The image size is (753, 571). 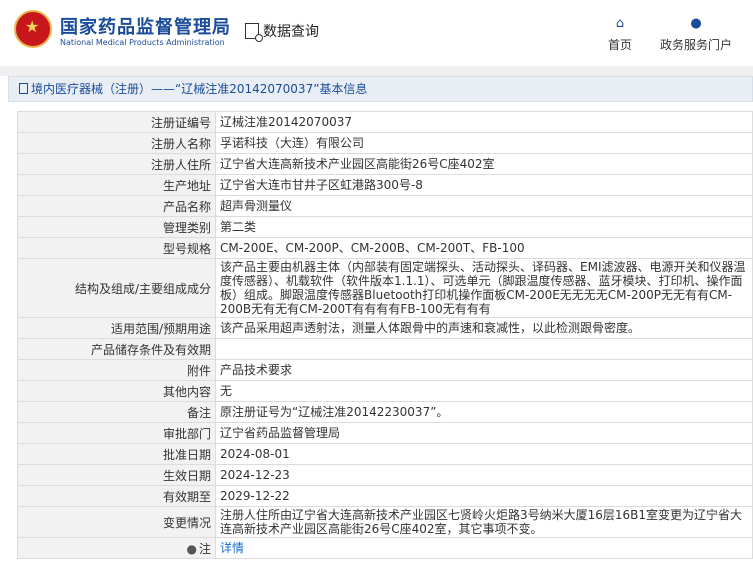 What do you see at coordinates (116, 412) in the screenshot?
I see `row-key: 备注` at bounding box center [116, 412].